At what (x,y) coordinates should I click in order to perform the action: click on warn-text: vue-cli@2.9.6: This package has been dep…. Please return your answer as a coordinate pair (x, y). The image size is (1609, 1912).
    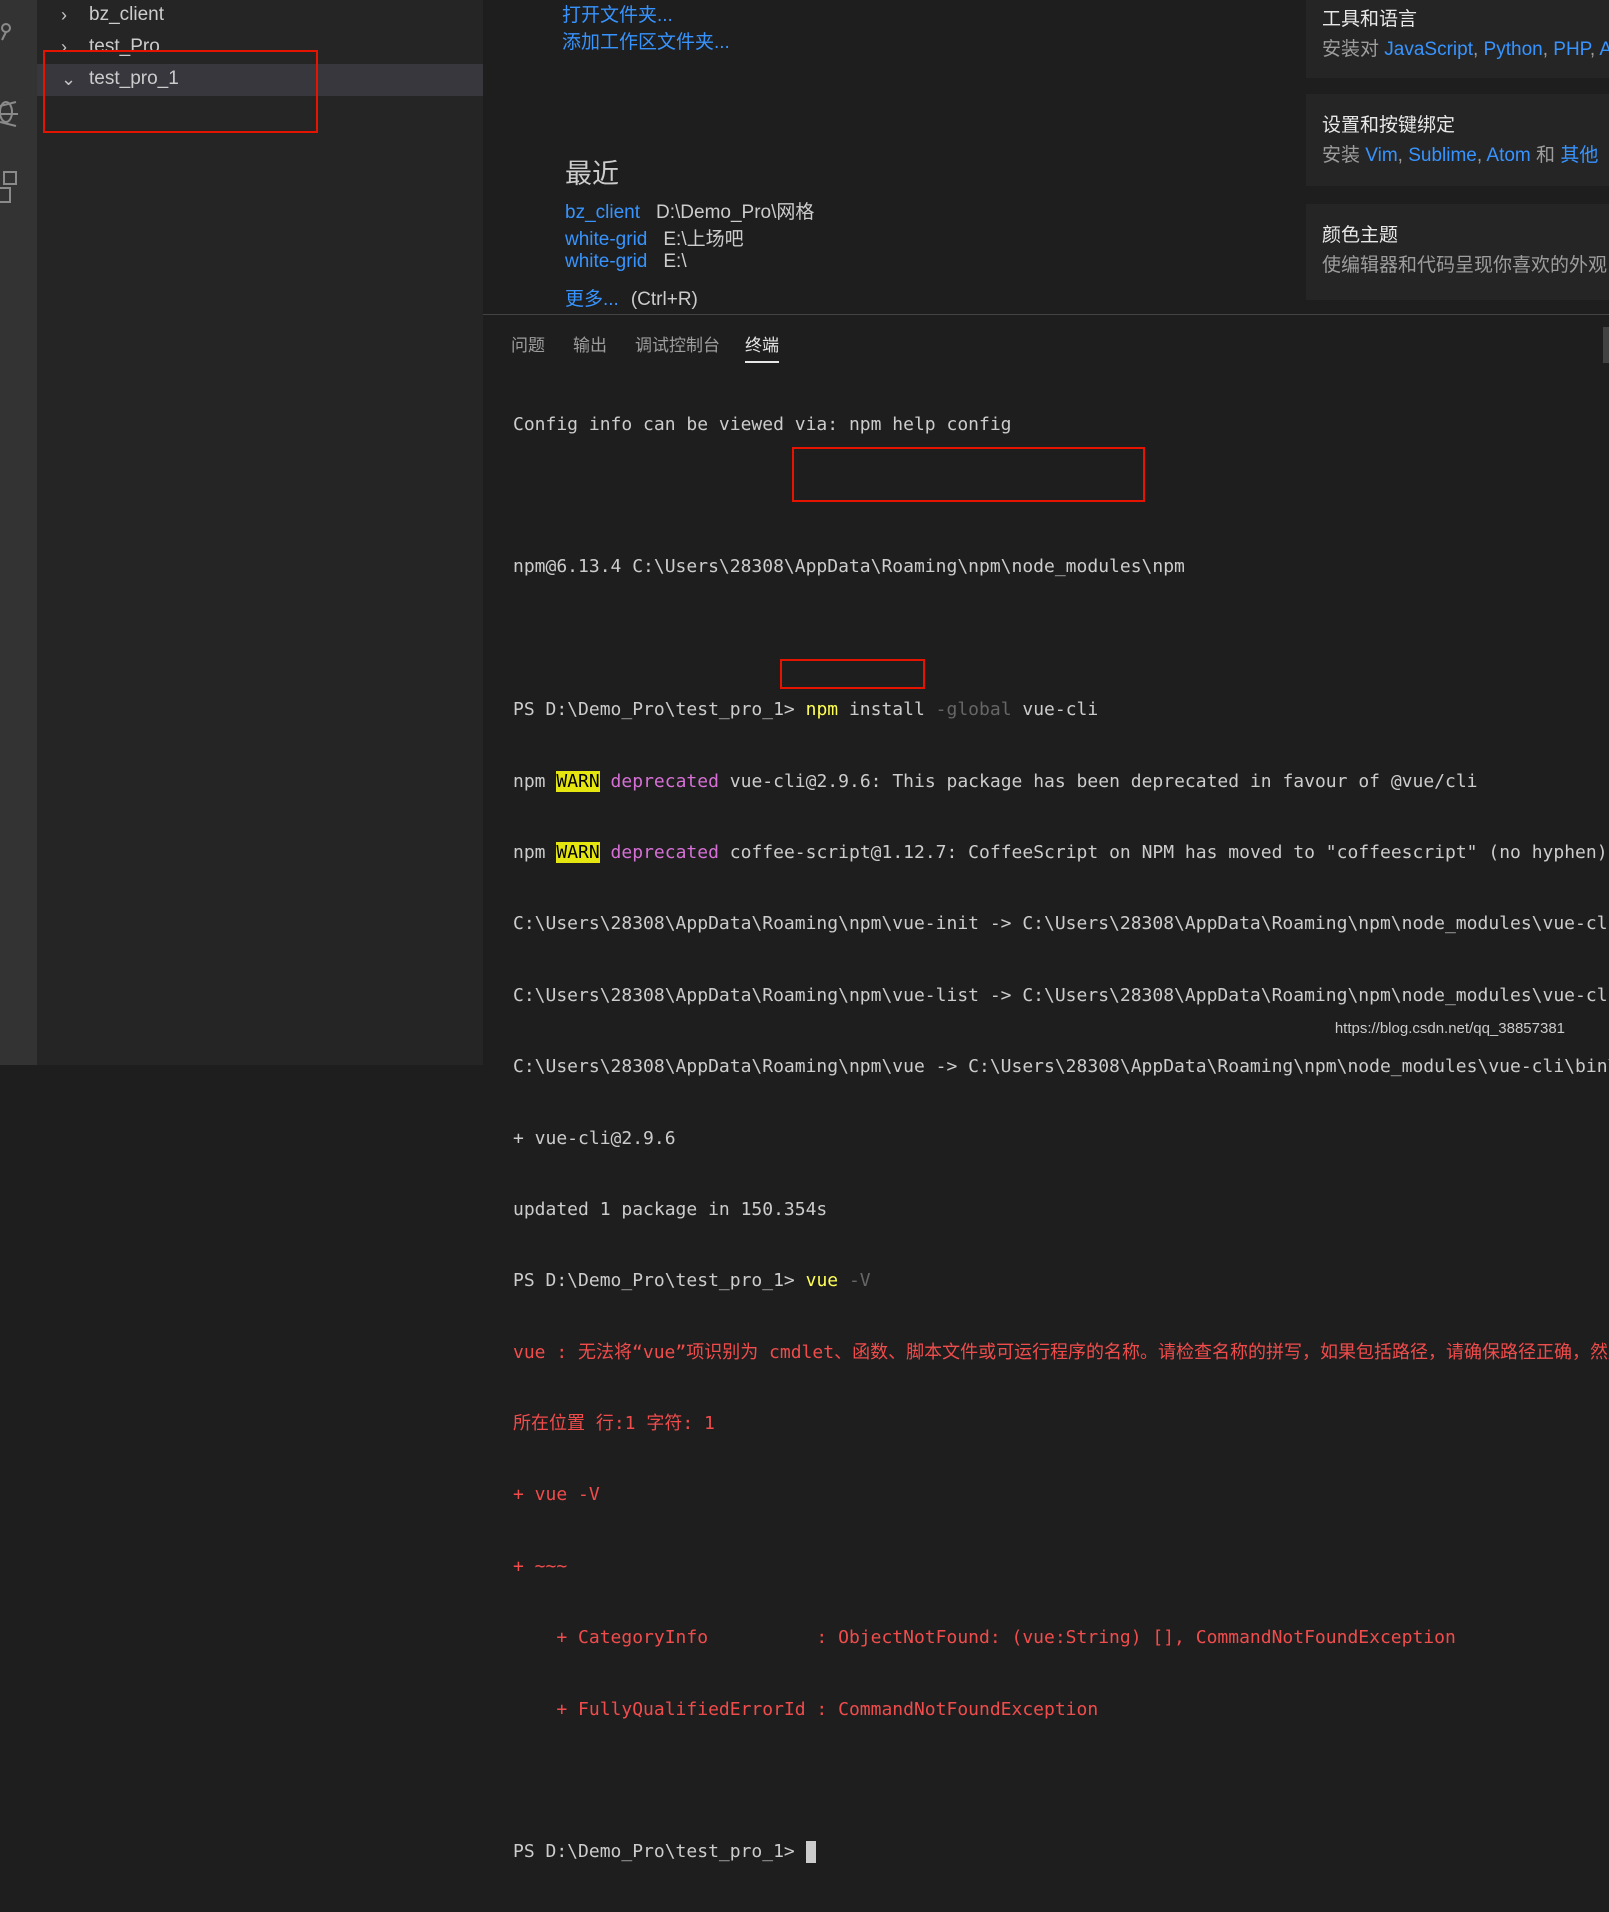
    Looking at the image, I should click on (1098, 781).